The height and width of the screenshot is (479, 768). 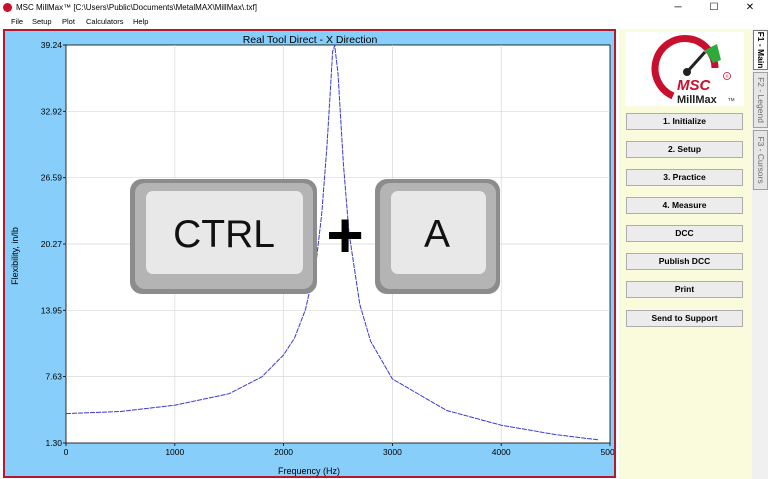 What do you see at coordinates (174, 452) in the screenshot?
I see `x-tick-label: 1000` at bounding box center [174, 452].